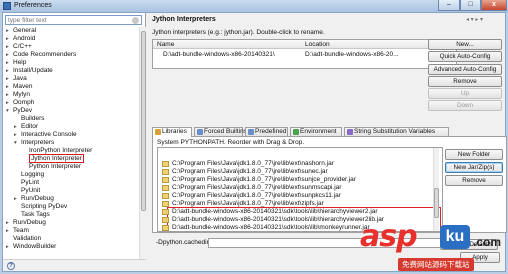 This screenshot has width=508, height=274. I want to click on tree-item: ▸ Android, so click(21, 39).